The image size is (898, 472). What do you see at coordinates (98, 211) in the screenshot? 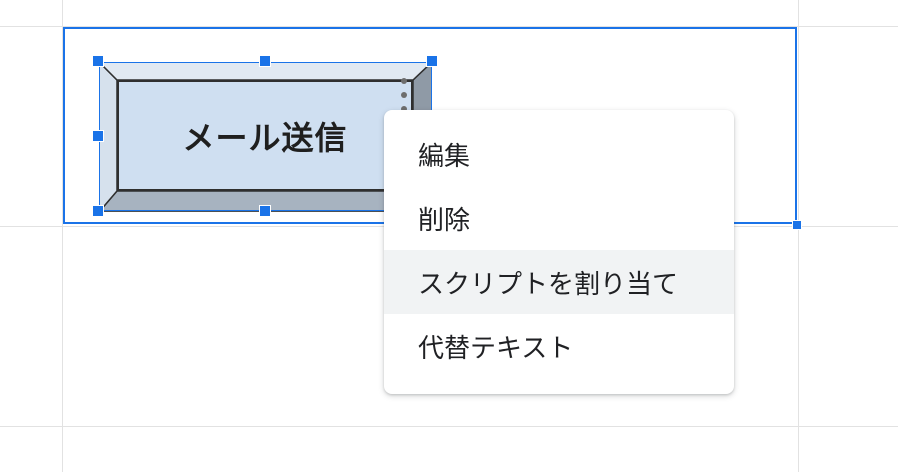
I see `resize-handle-bottom-left` at bounding box center [98, 211].